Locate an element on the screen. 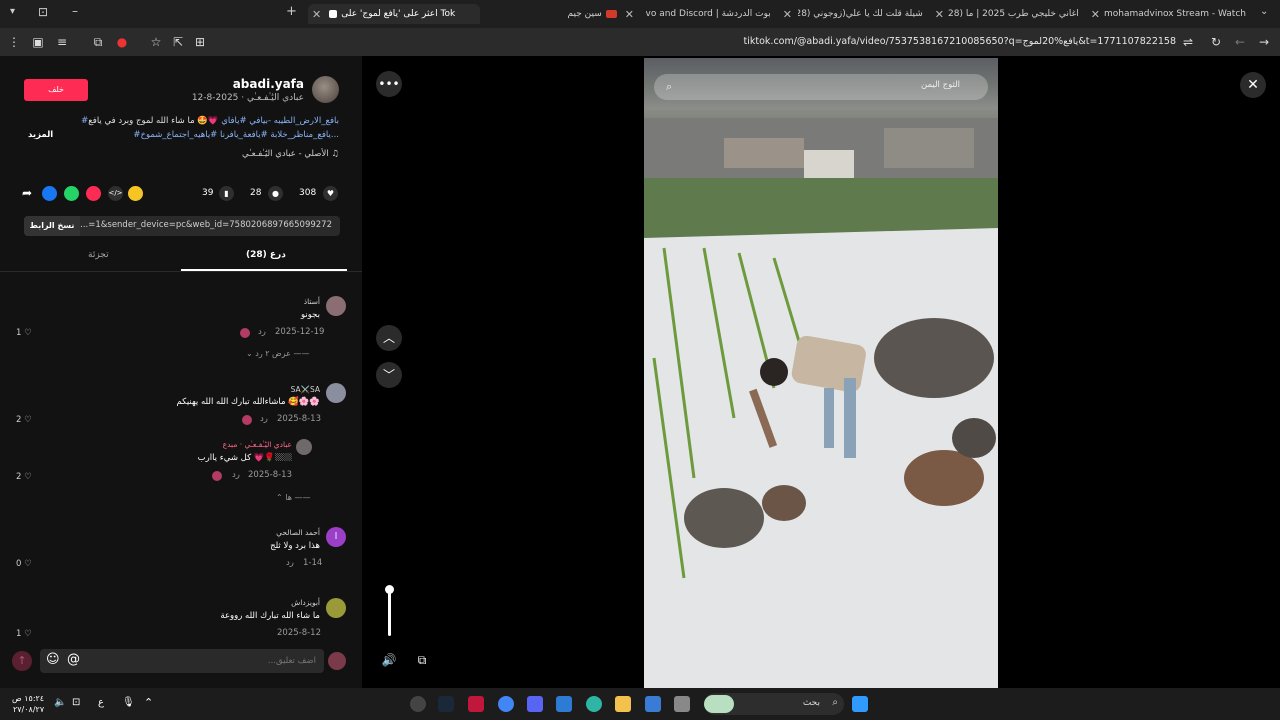  system-clock: ١٥:٢٤ ص ٢٧/٠٨/٢٧ is located at coordinates (28, 704).